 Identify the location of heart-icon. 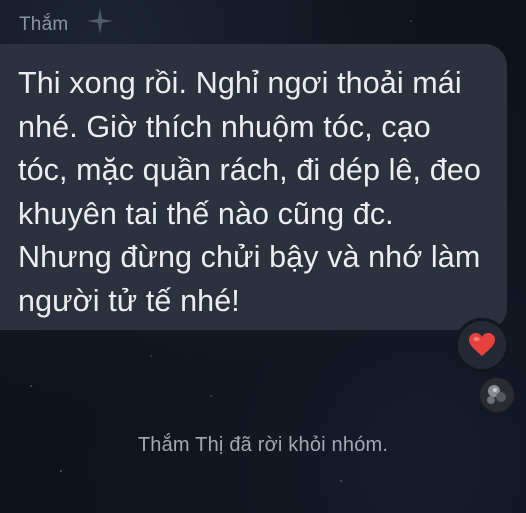
(482, 344).